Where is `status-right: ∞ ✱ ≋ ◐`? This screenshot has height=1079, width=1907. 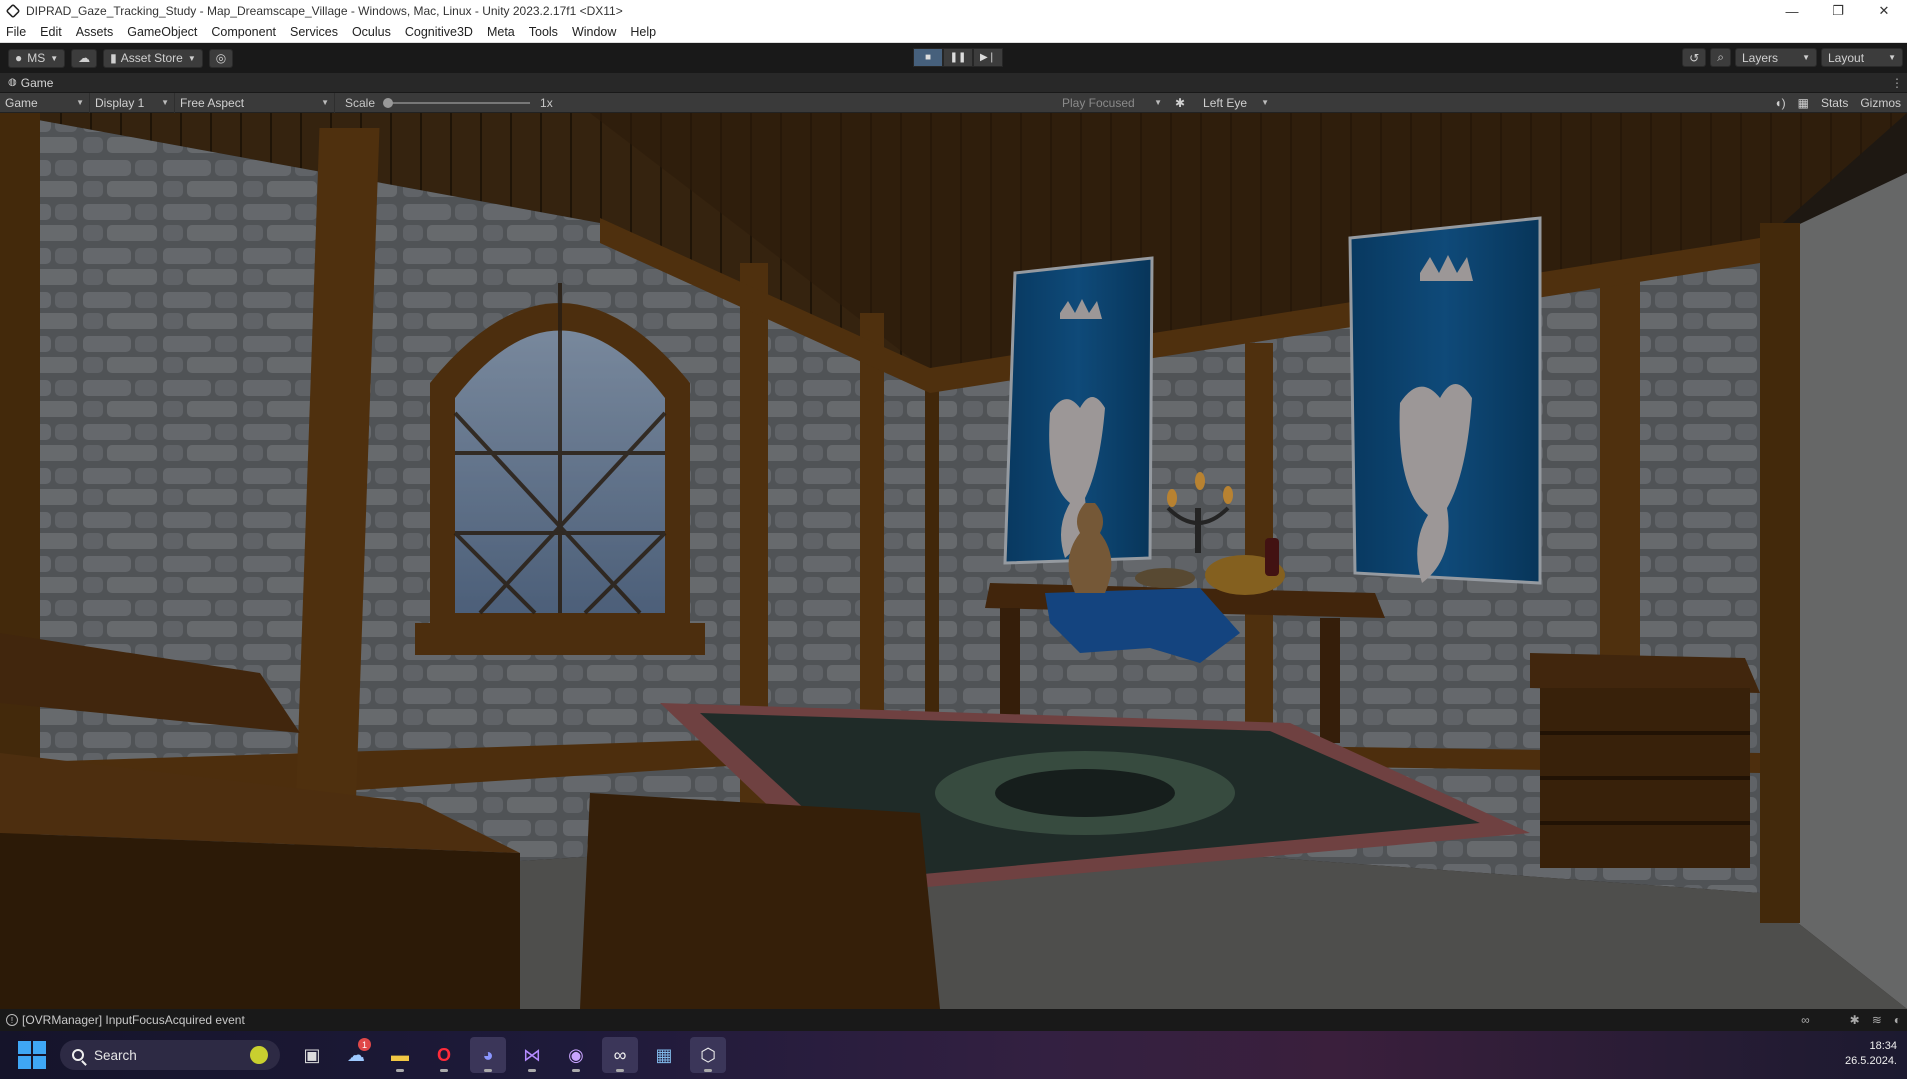 status-right: ∞ ✱ ≋ ◐ is located at coordinates (1845, 1020).